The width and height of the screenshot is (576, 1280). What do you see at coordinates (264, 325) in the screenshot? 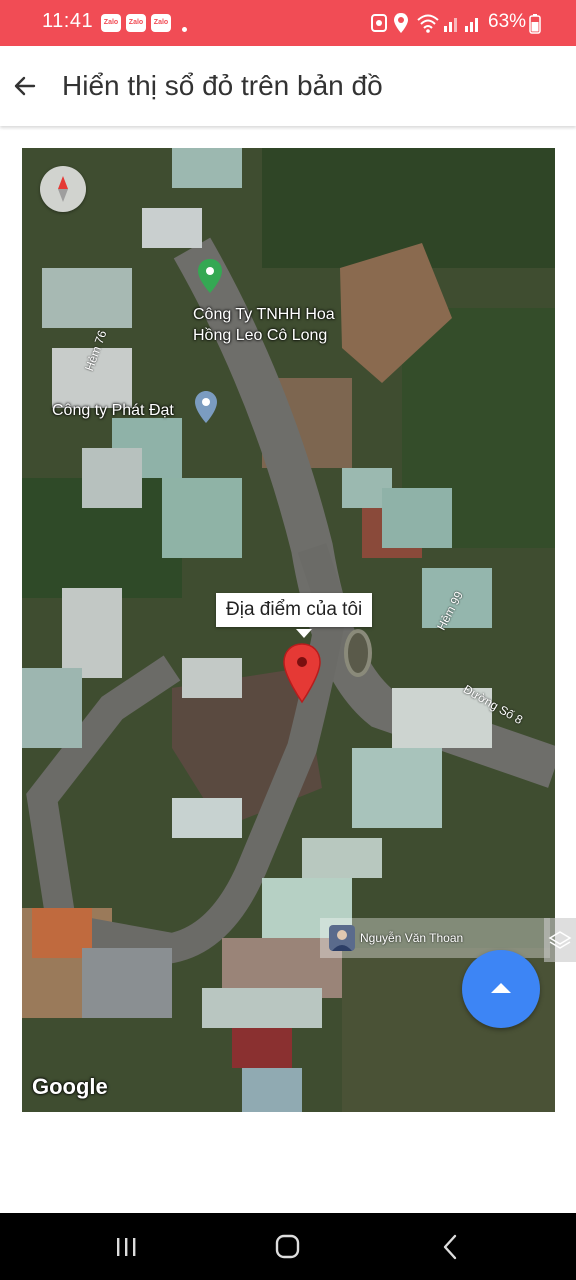
I see `poi-label-hoa-hong-leo: Công Ty TNHH Hoa Hồng Leo Cô Long` at bounding box center [264, 325].